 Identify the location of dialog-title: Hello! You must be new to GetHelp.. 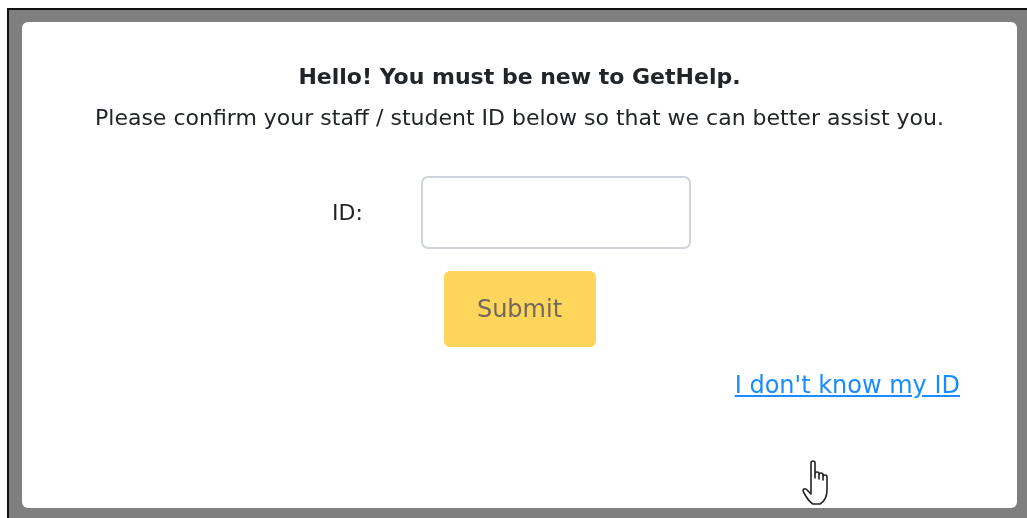
(519, 77).